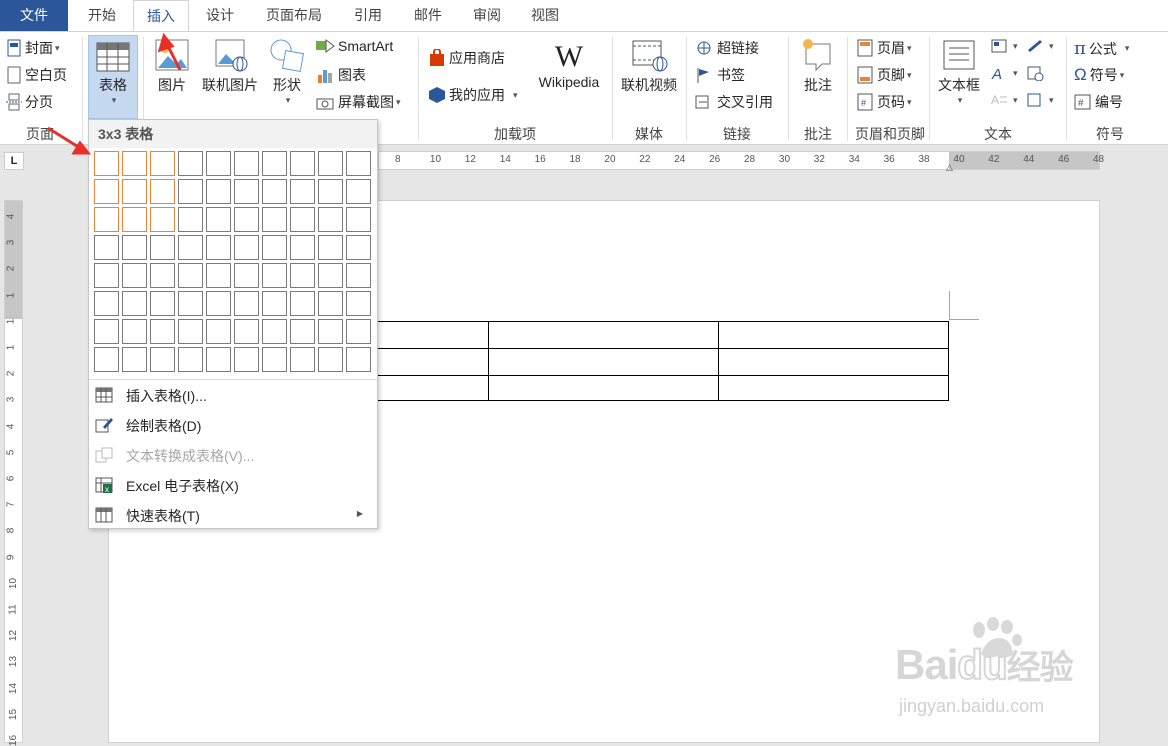 The image size is (1168, 746). I want to click on blank-page-button: 空白页, so click(36, 75).